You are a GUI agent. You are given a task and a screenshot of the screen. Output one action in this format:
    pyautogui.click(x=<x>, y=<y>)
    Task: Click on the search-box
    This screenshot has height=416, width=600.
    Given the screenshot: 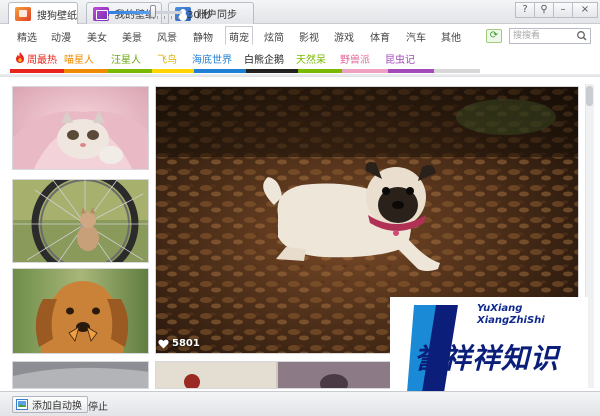 What is the action you would take?
    pyautogui.click(x=550, y=36)
    